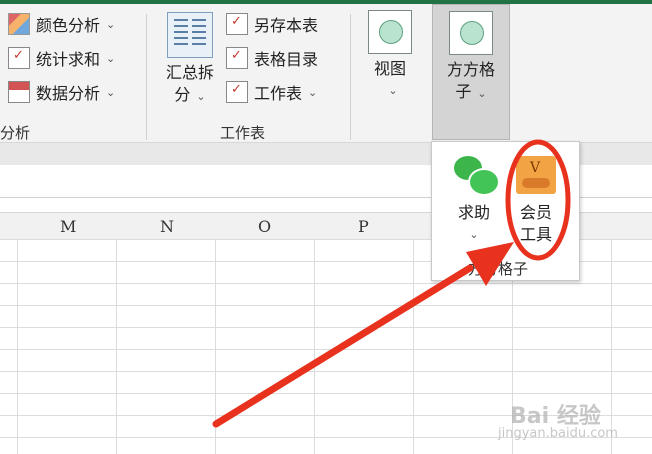 The width and height of the screenshot is (652, 454). Describe the element at coordinates (286, 25) in the screenshot. I see `save-sheet-label: 另存本表` at that location.